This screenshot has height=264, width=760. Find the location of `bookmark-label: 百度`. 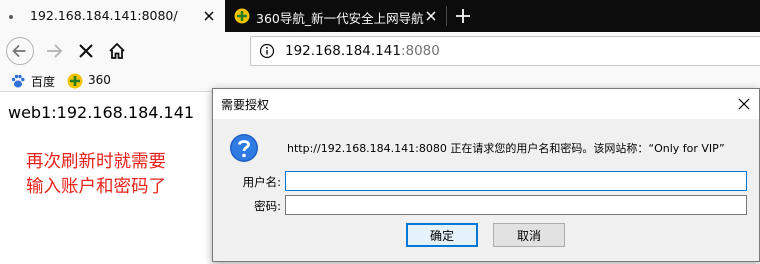

bookmark-label: 百度 is located at coordinates (43, 82).